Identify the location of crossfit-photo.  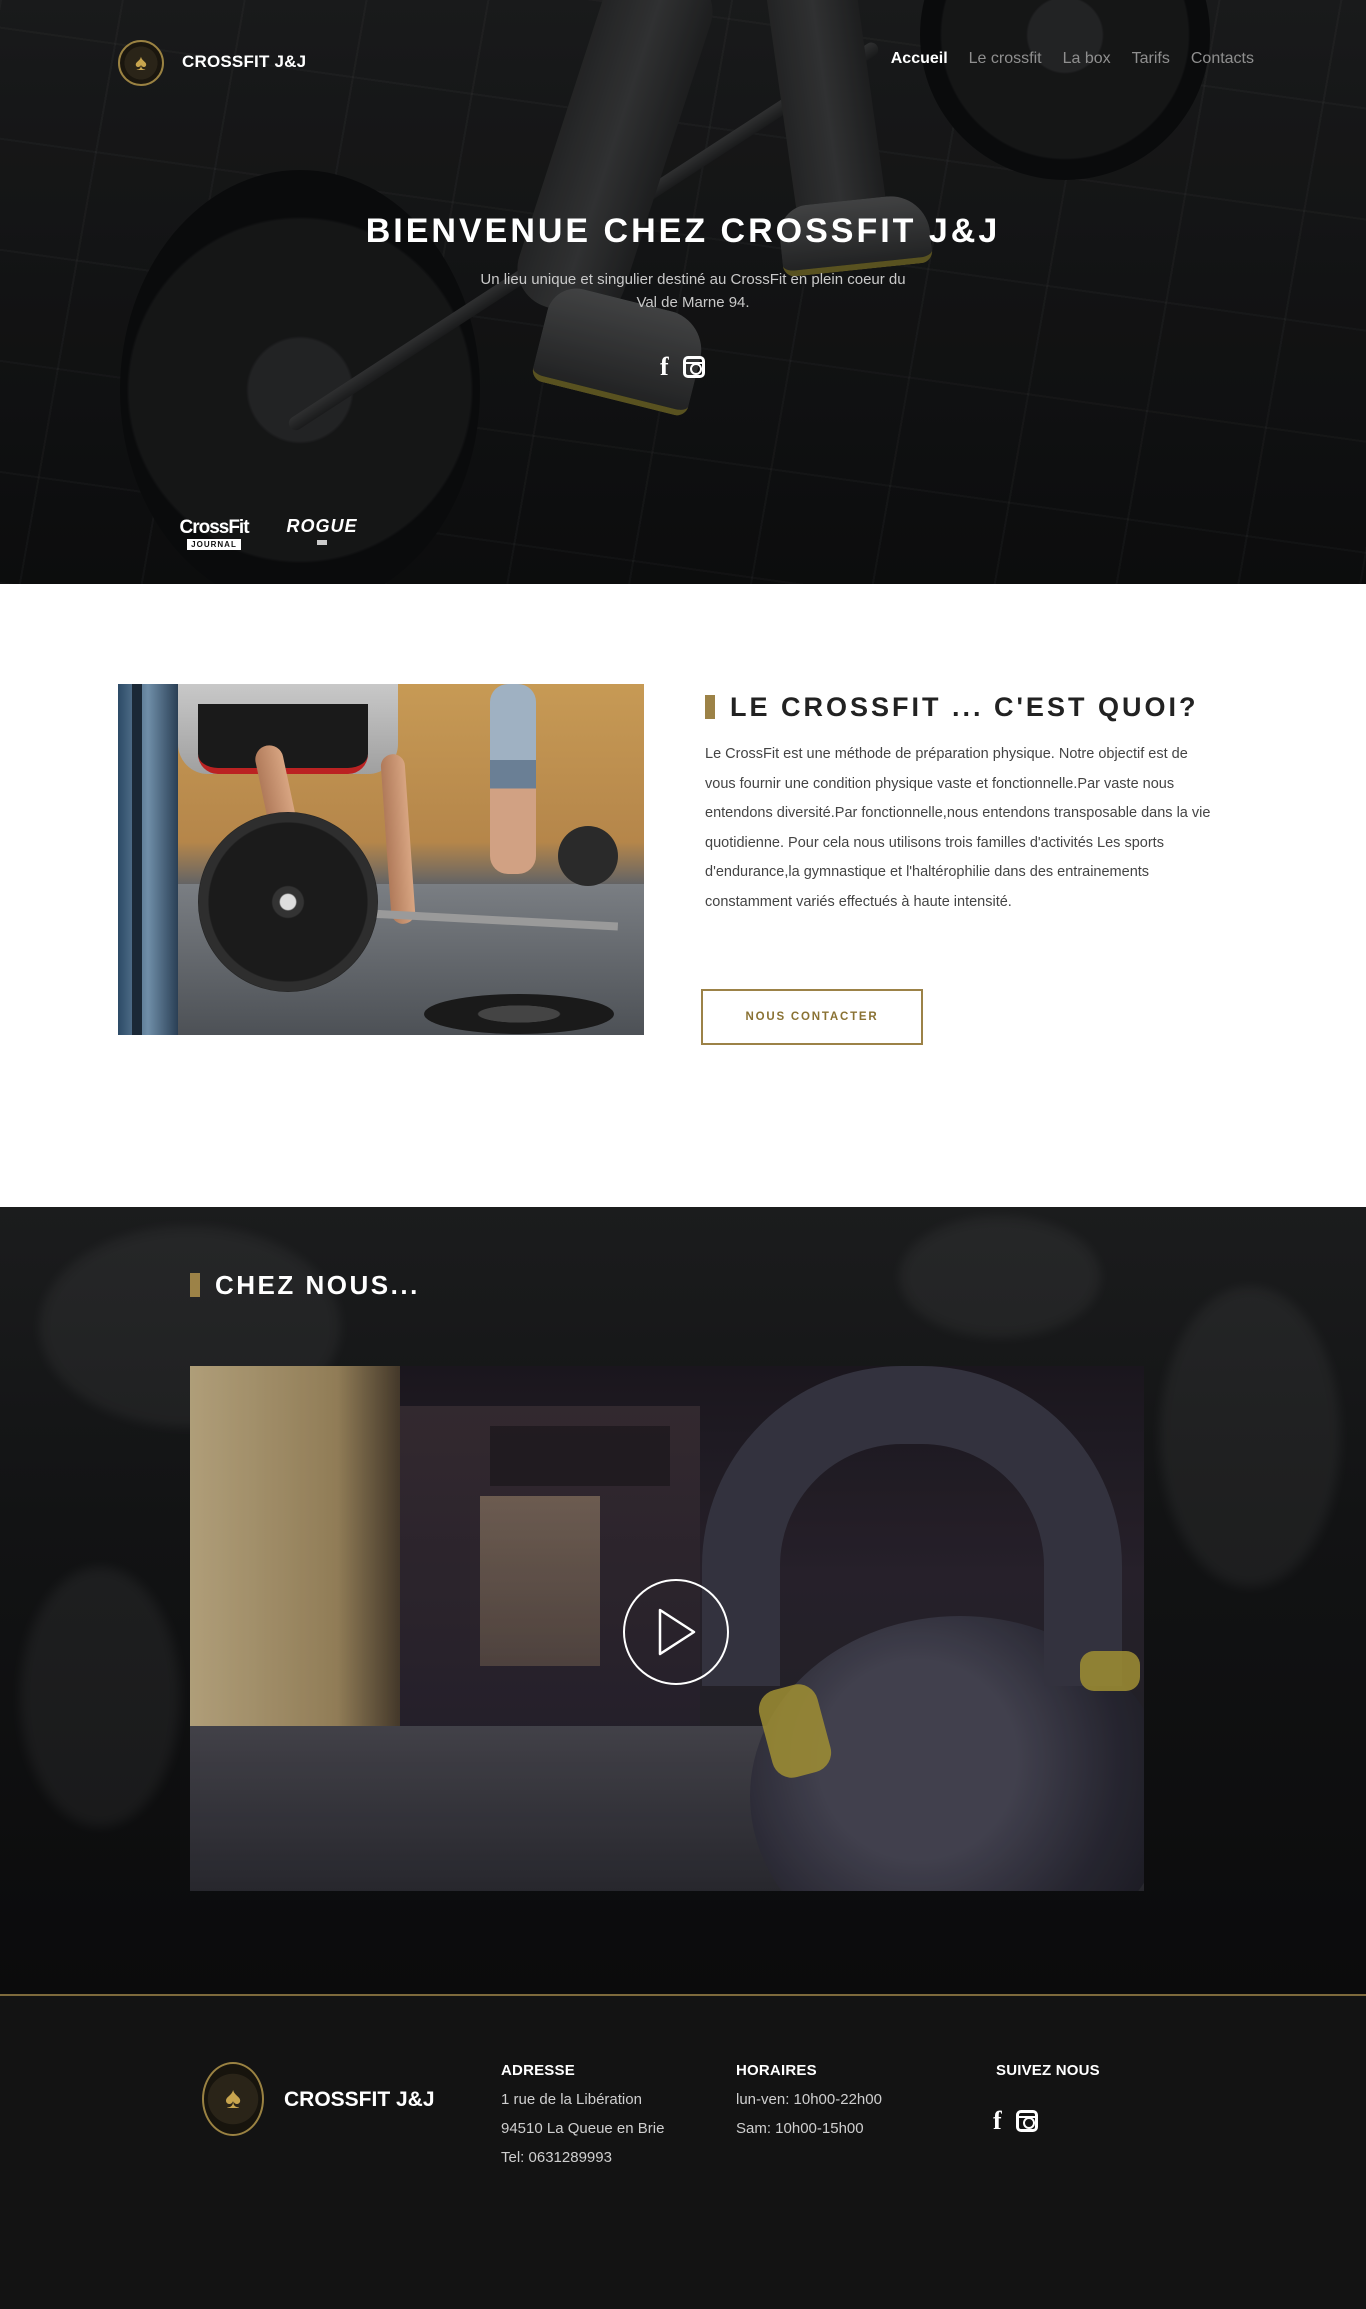
(381, 859).